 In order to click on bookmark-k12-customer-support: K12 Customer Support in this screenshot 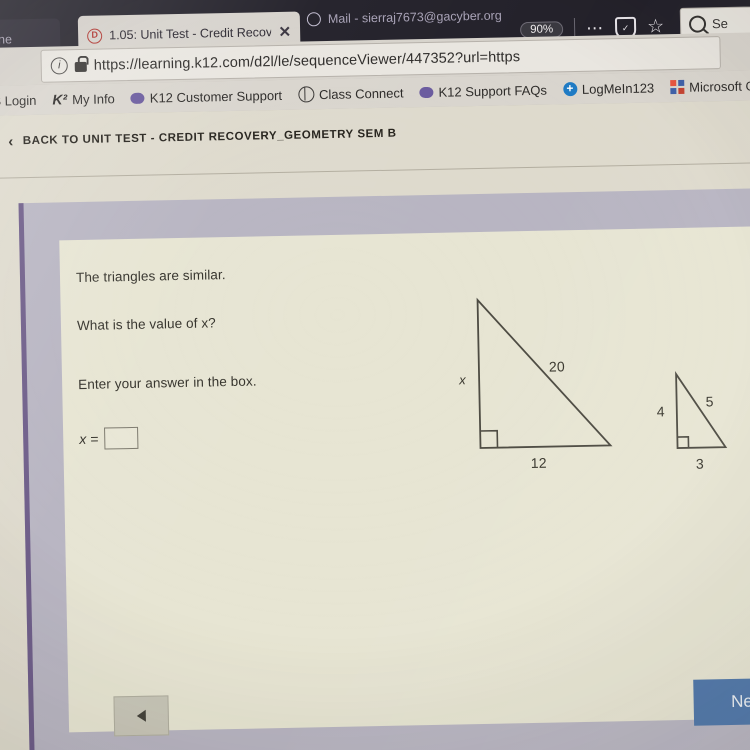, I will do `click(206, 96)`.